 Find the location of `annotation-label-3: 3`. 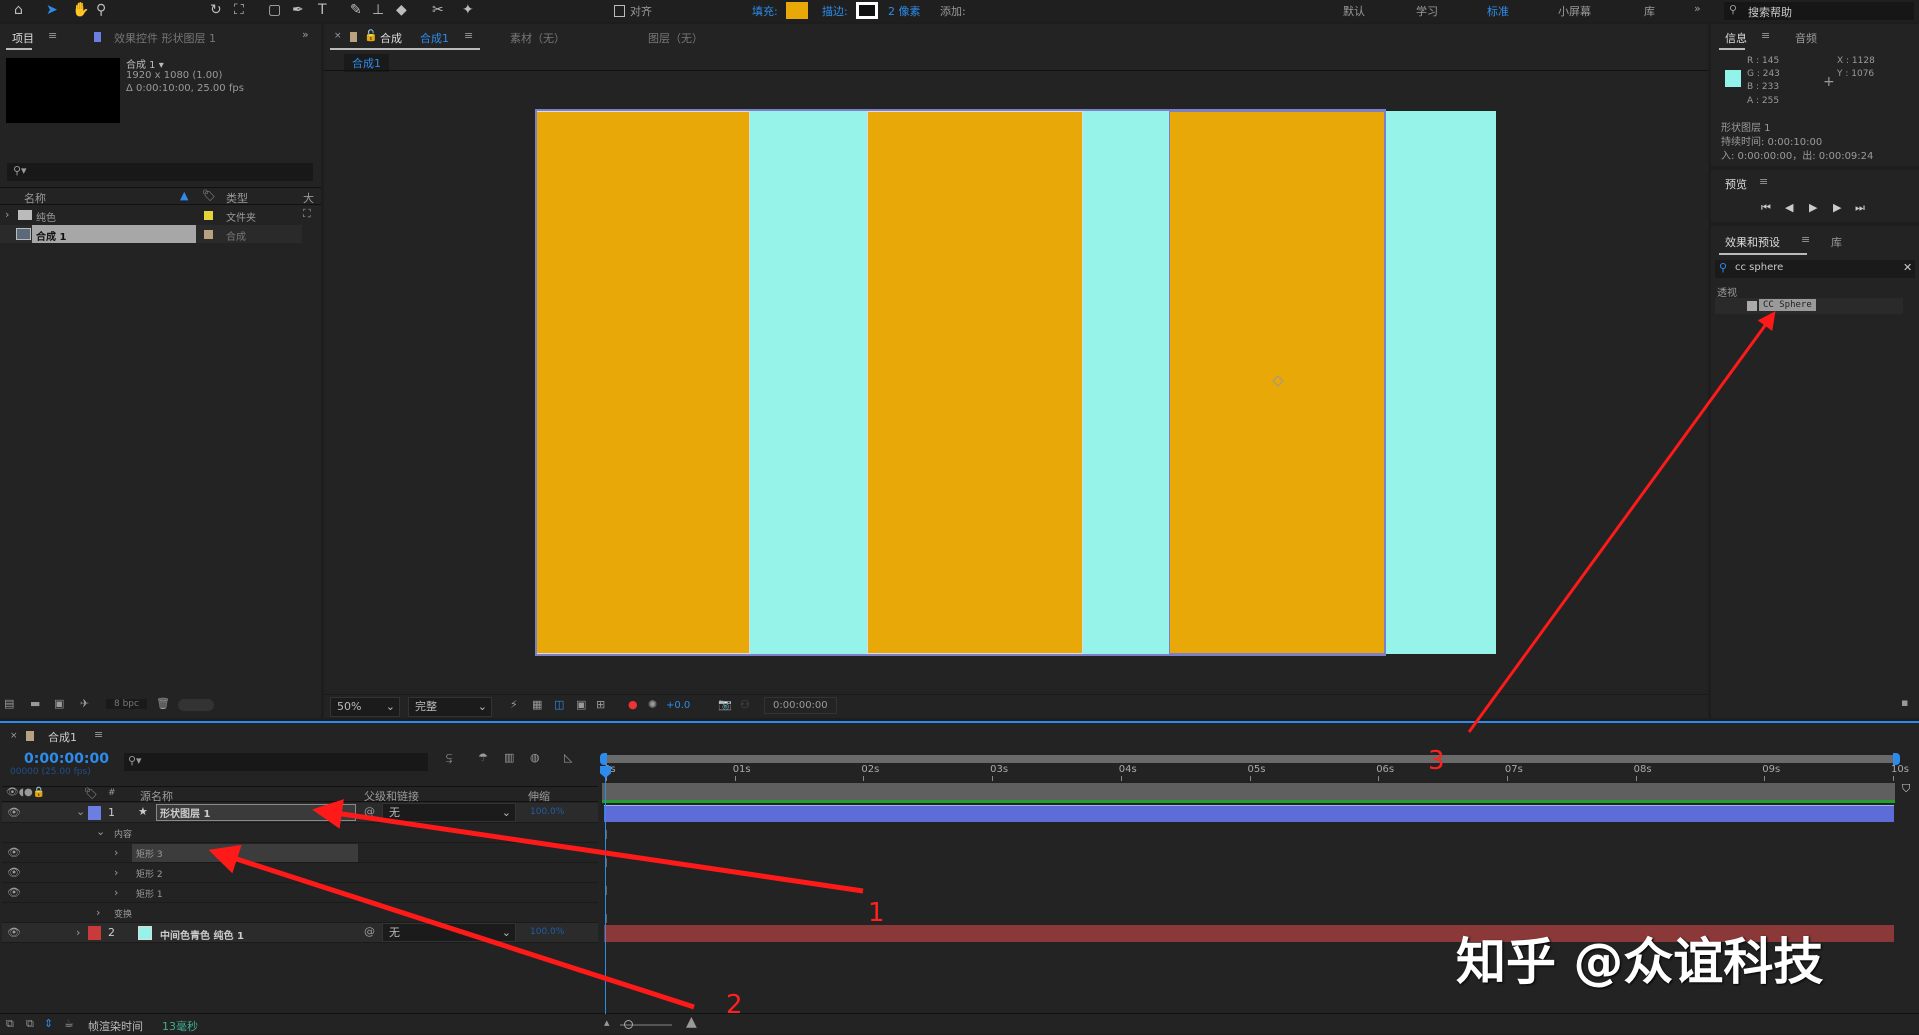

annotation-label-3: 3 is located at coordinates (1436, 761).